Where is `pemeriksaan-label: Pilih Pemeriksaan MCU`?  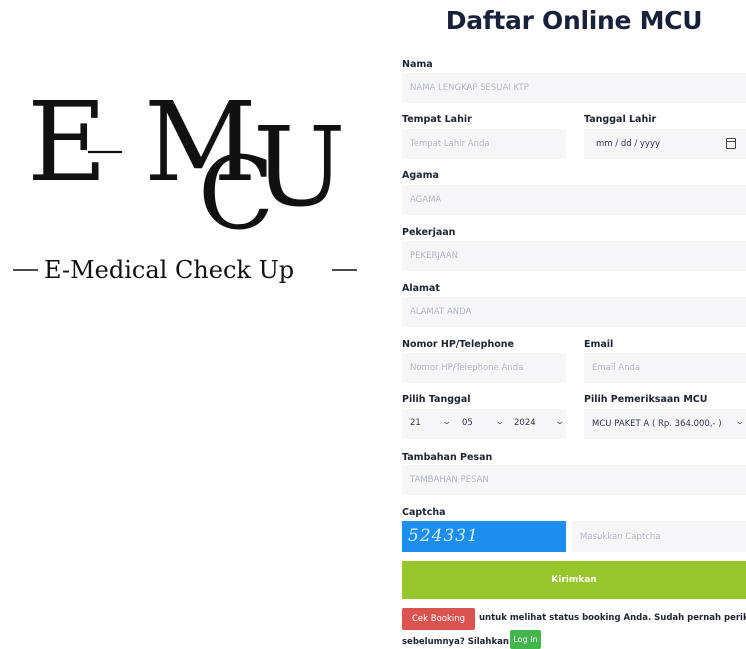
pemeriksaan-label: Pilih Pemeriksaan MCU is located at coordinates (646, 399).